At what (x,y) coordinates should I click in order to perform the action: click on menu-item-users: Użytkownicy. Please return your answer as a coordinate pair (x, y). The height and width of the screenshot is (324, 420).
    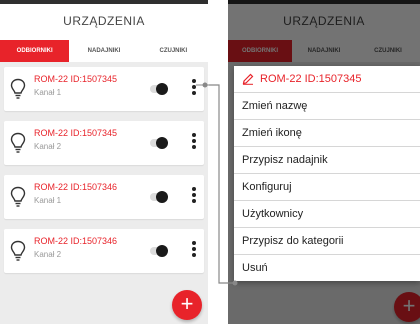
    Looking at the image, I should click on (327, 214).